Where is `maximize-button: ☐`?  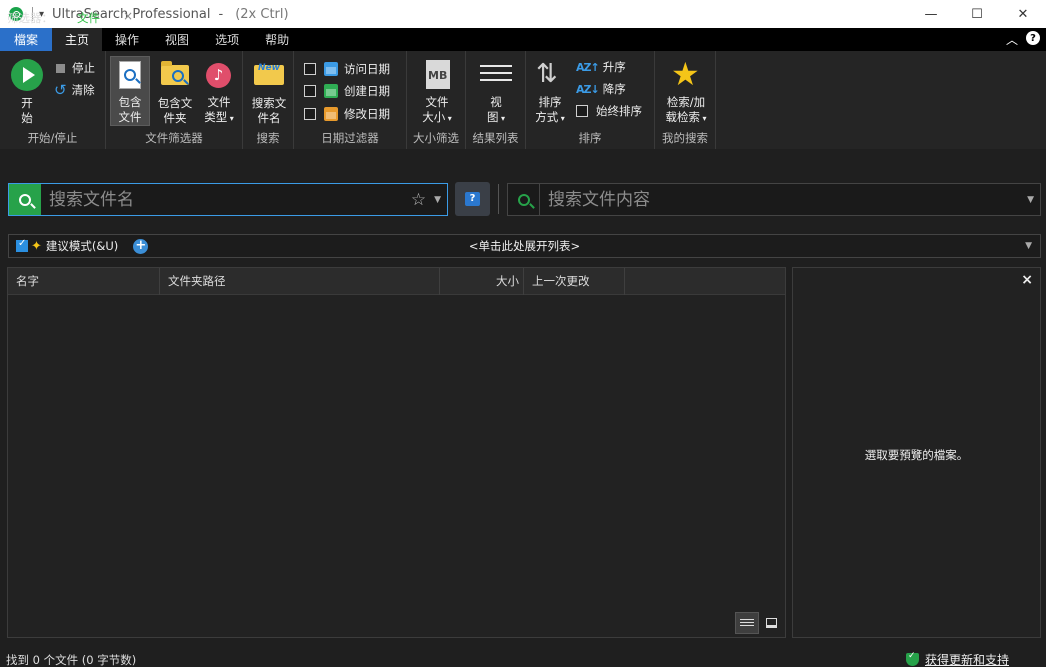
maximize-button: ☐ is located at coordinates (977, 14).